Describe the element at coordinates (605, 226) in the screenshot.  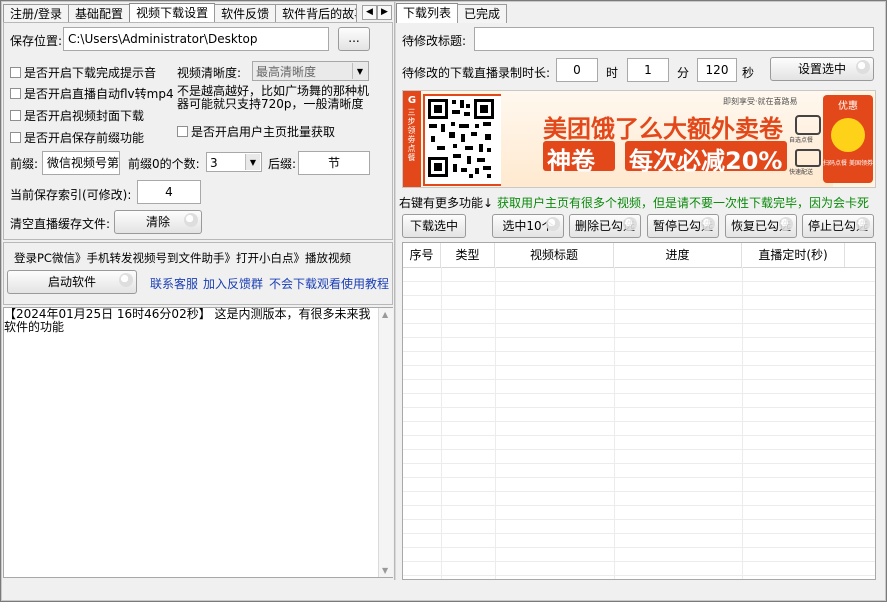
I see `delete-checked-button: 删除已勾选` at that location.